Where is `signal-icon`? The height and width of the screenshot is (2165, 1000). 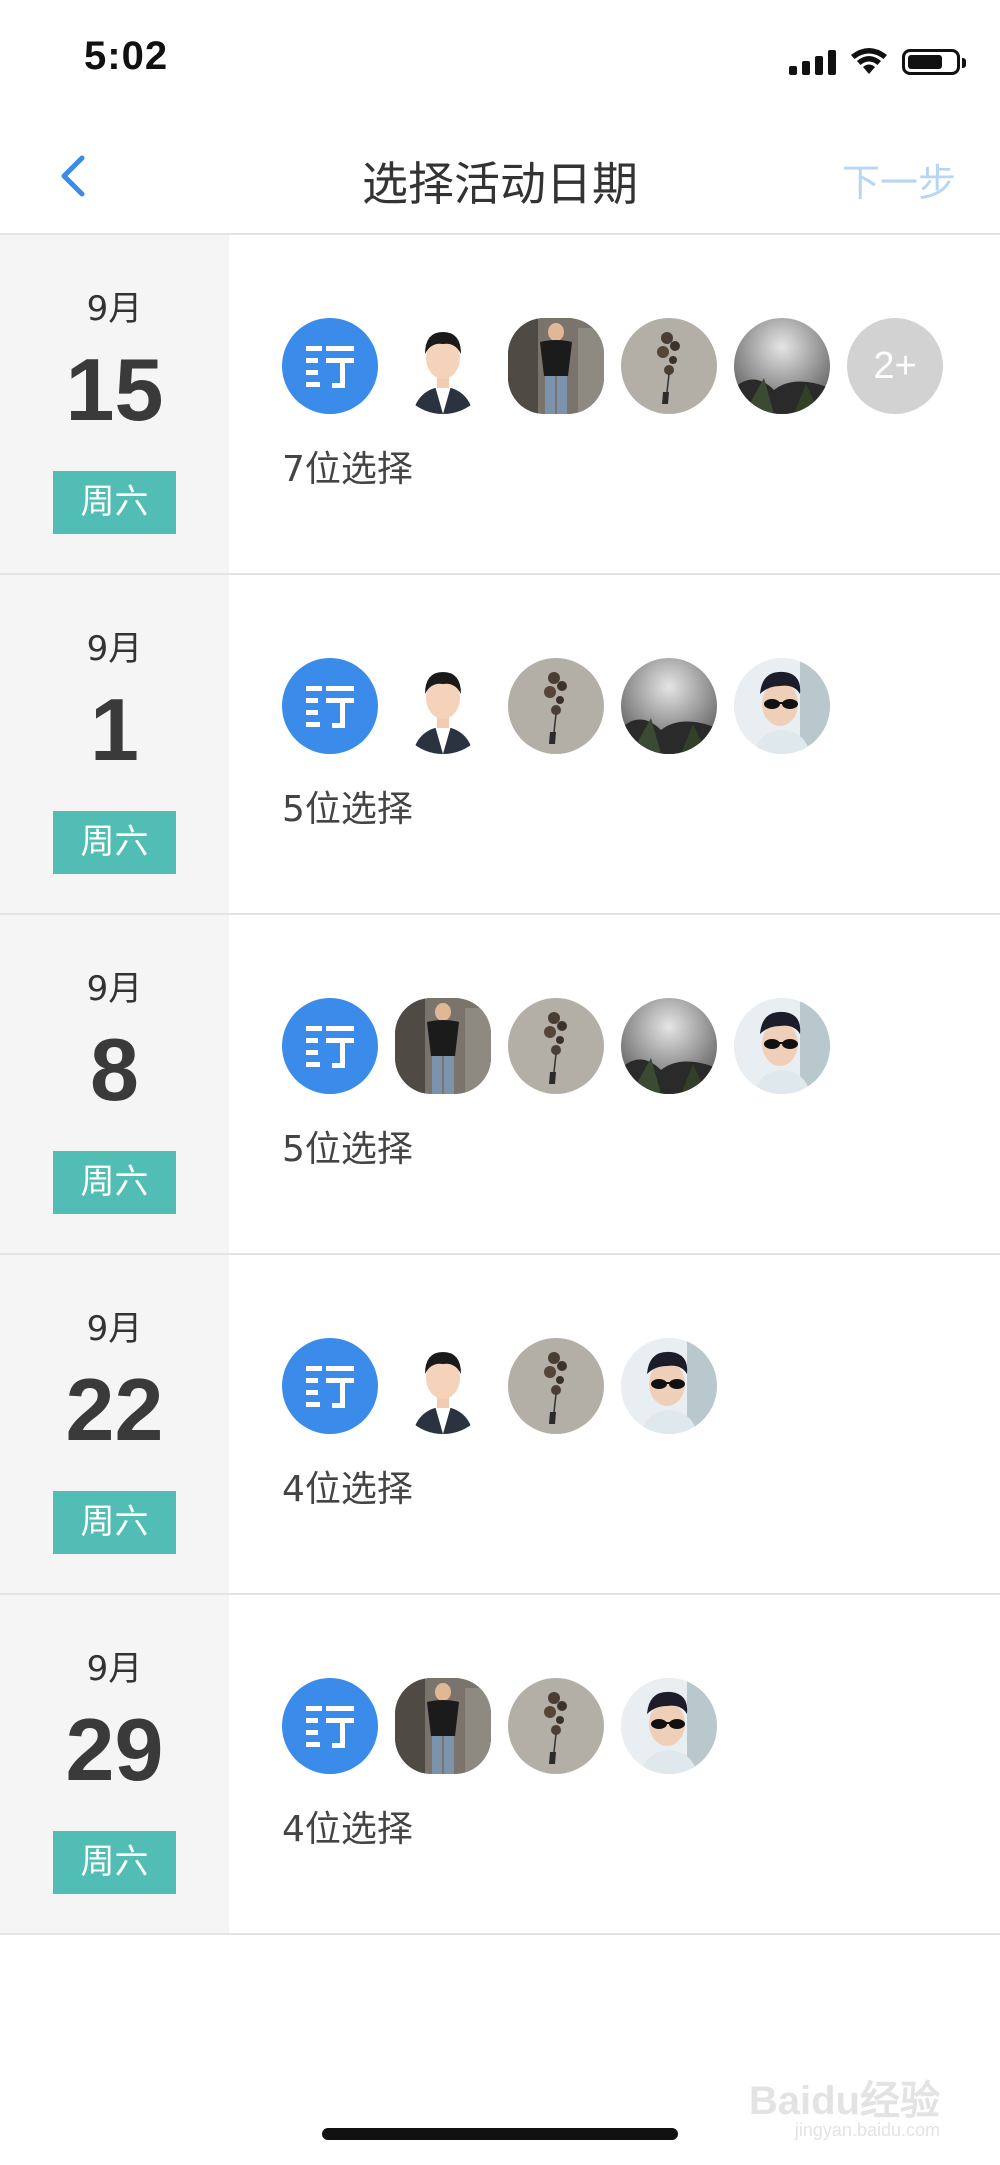 signal-icon is located at coordinates (812, 62).